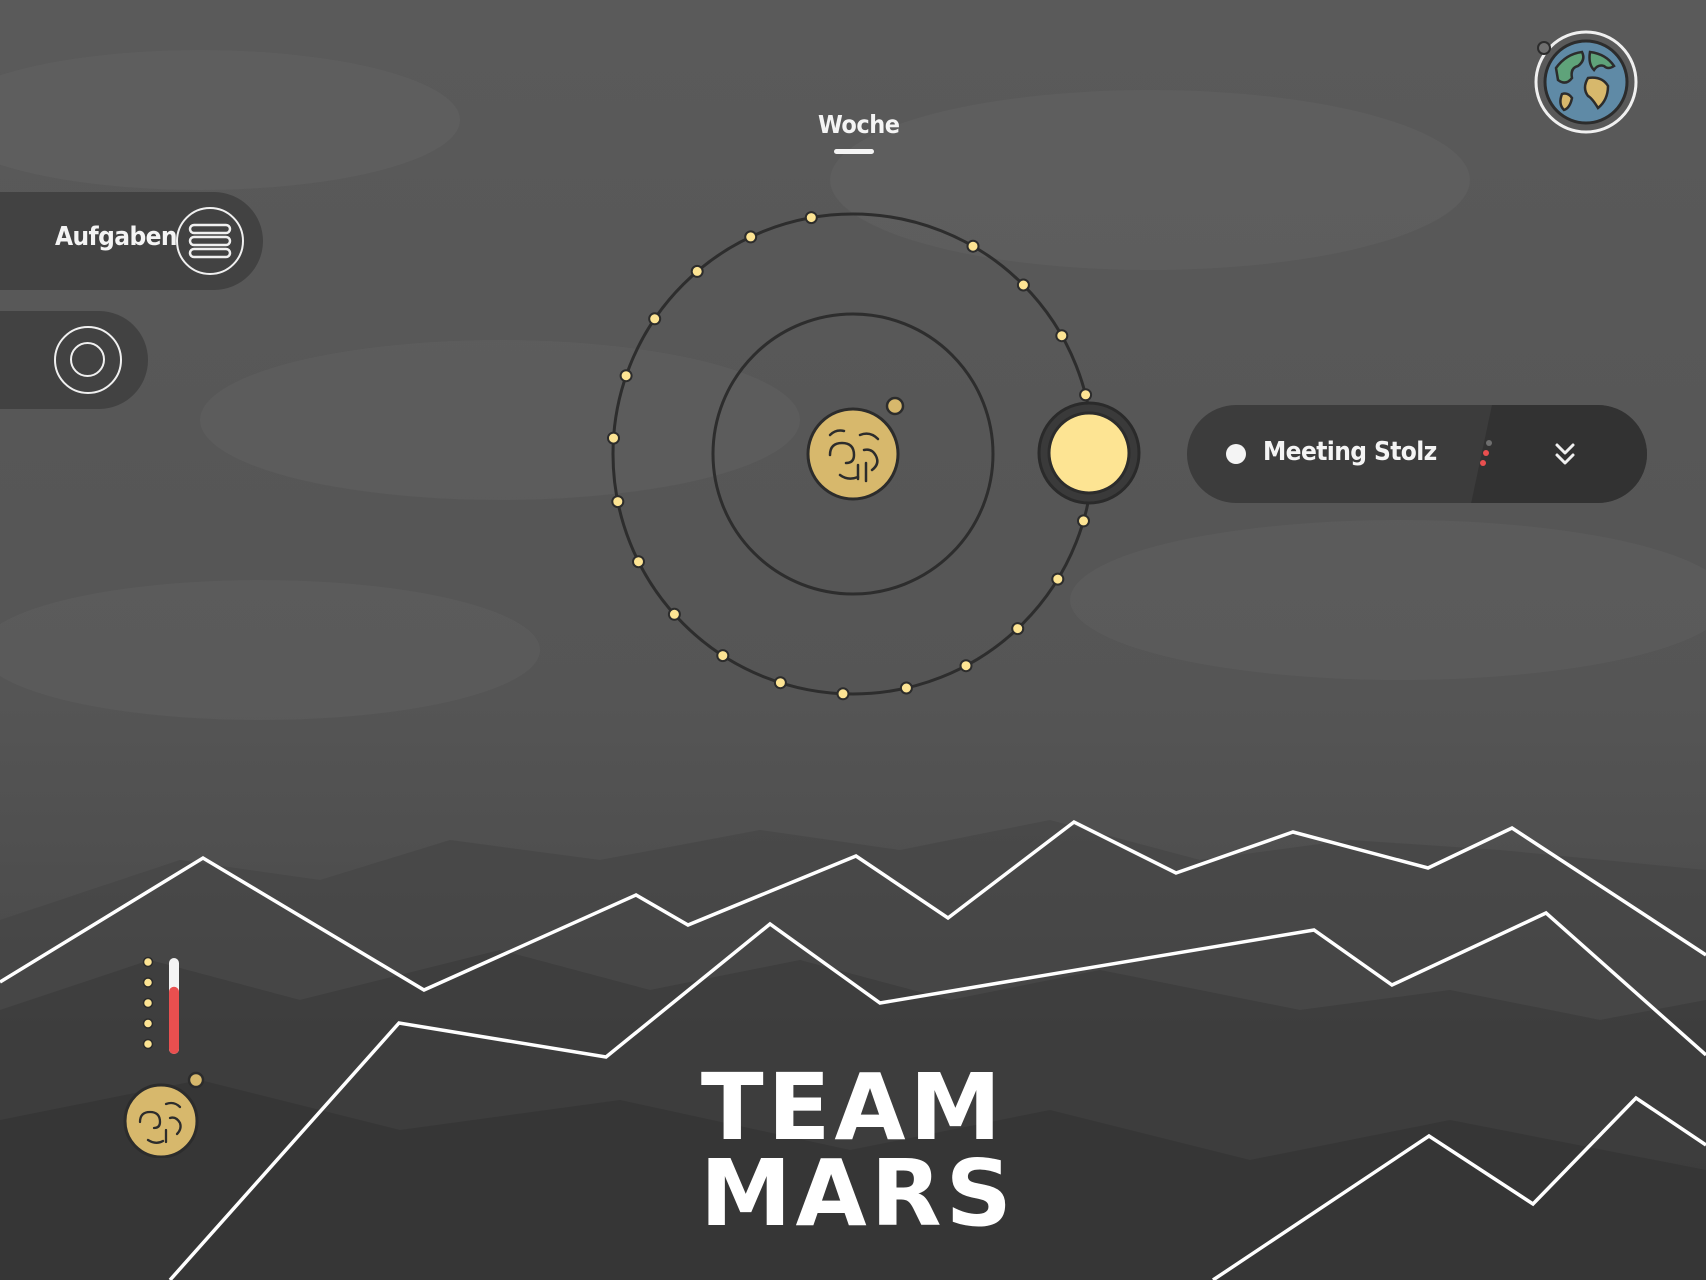 The image size is (1706, 1280). What do you see at coordinates (1350, 452) in the screenshot?
I see `event-title: Meeting Stolz` at bounding box center [1350, 452].